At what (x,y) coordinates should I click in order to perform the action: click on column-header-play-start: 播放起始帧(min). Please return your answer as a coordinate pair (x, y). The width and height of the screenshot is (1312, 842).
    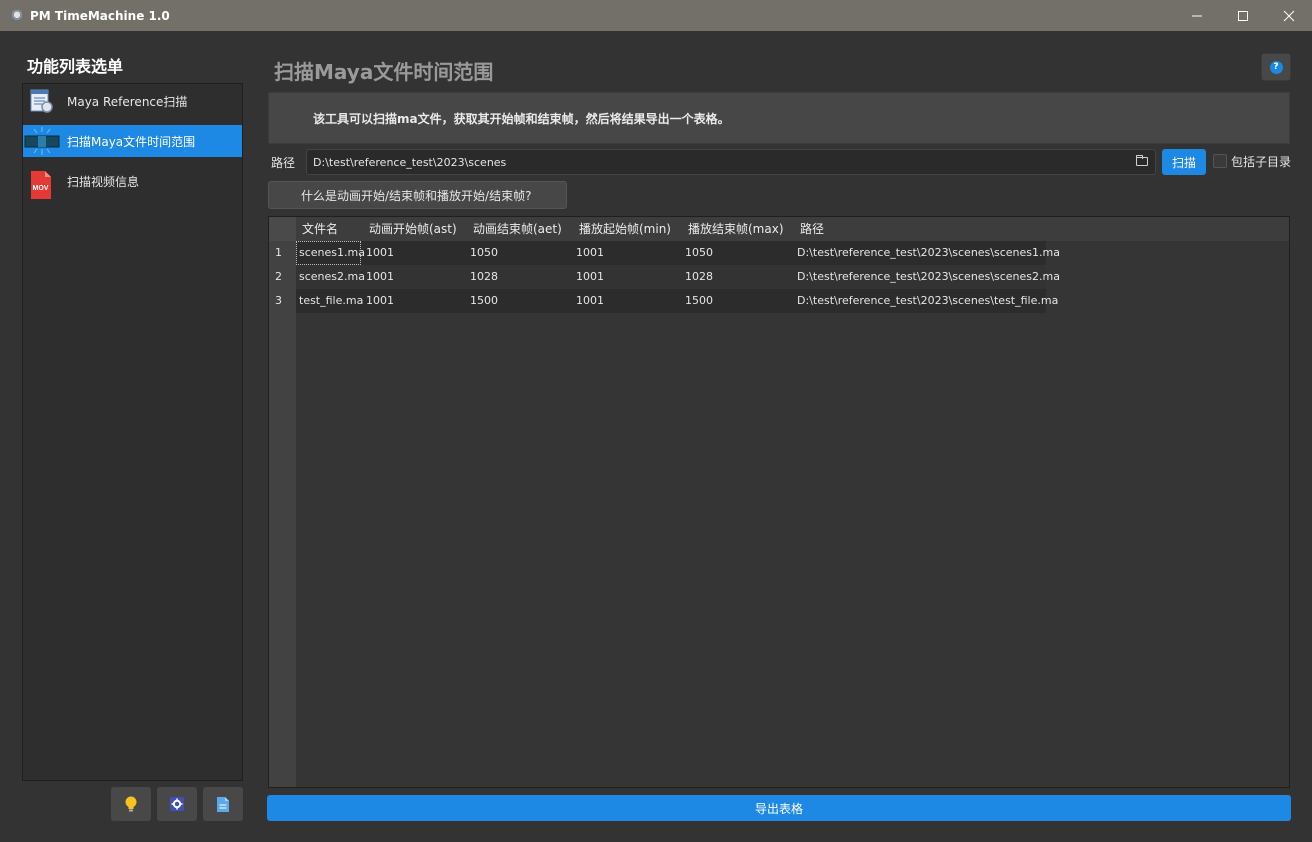
    Looking at the image, I should click on (625, 229).